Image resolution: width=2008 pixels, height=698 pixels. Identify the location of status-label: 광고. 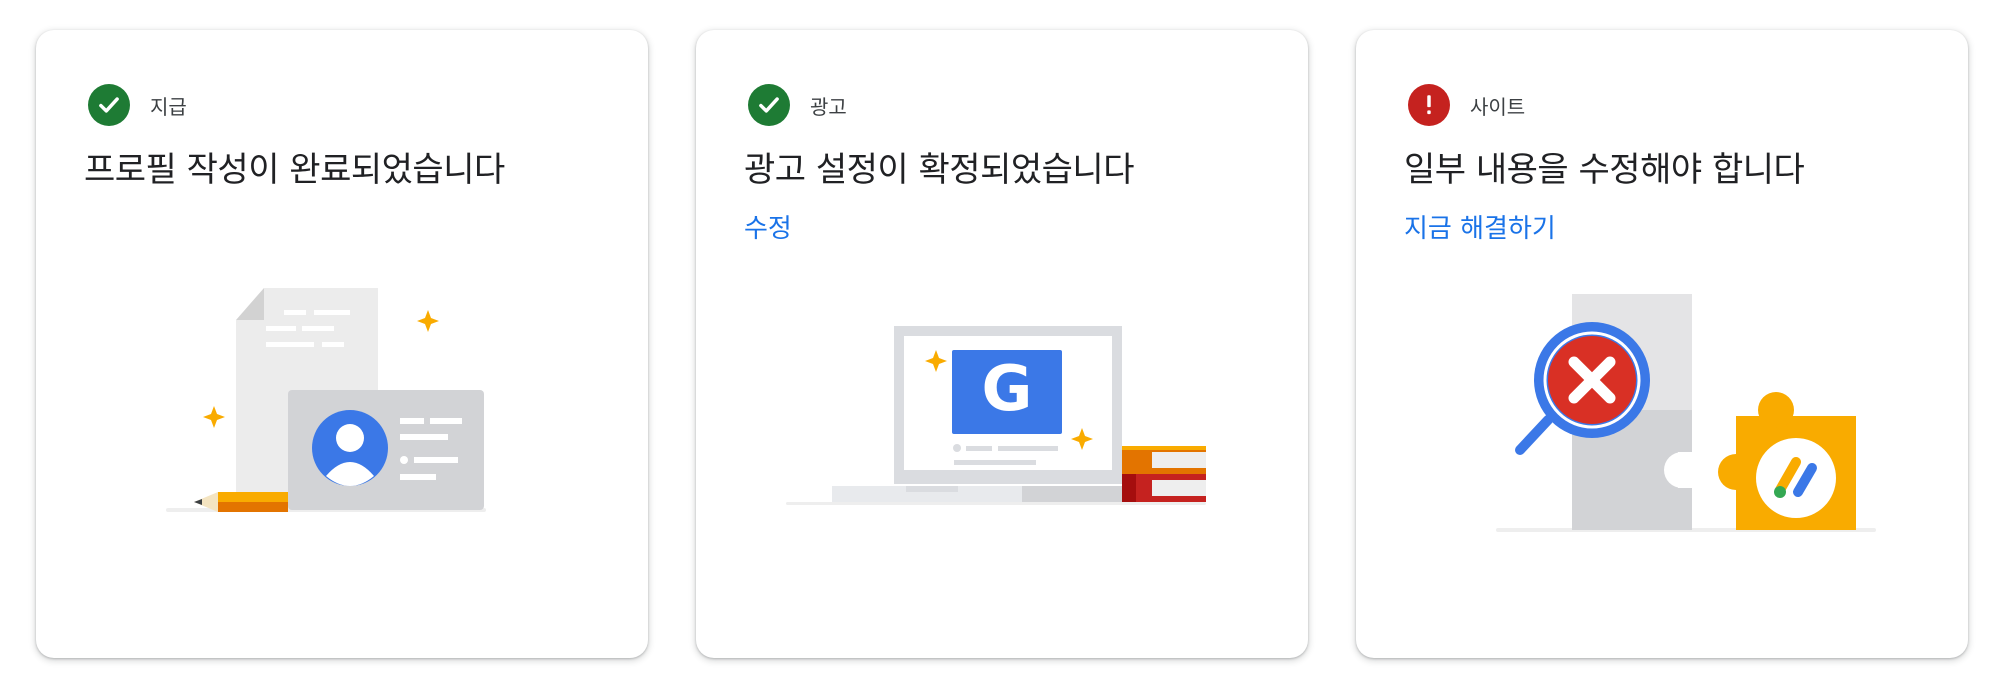
(828, 106).